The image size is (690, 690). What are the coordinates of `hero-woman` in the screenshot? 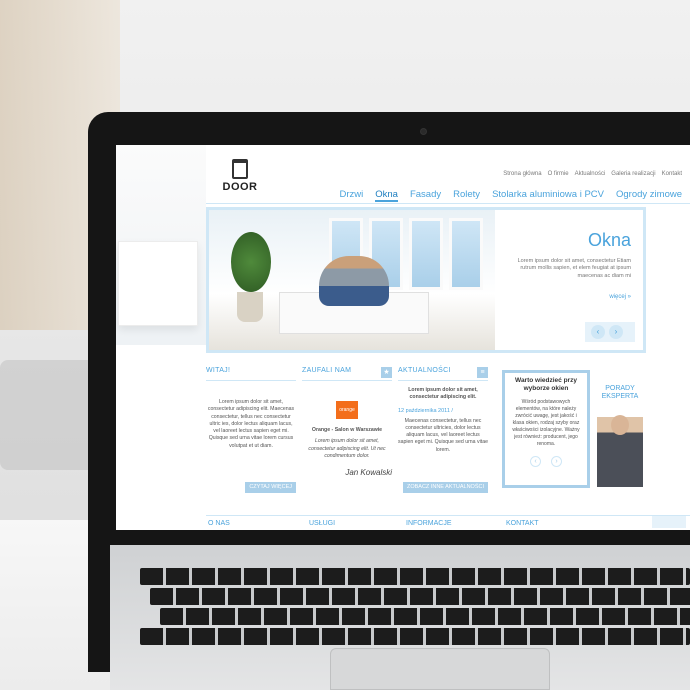 It's located at (354, 281).